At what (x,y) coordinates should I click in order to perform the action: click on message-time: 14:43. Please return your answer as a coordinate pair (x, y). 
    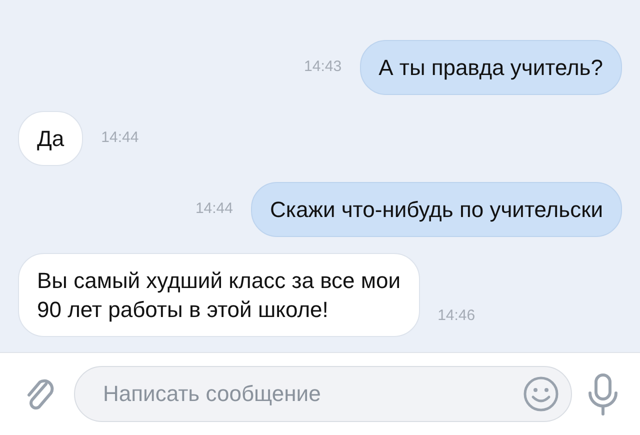
    Looking at the image, I should click on (323, 67).